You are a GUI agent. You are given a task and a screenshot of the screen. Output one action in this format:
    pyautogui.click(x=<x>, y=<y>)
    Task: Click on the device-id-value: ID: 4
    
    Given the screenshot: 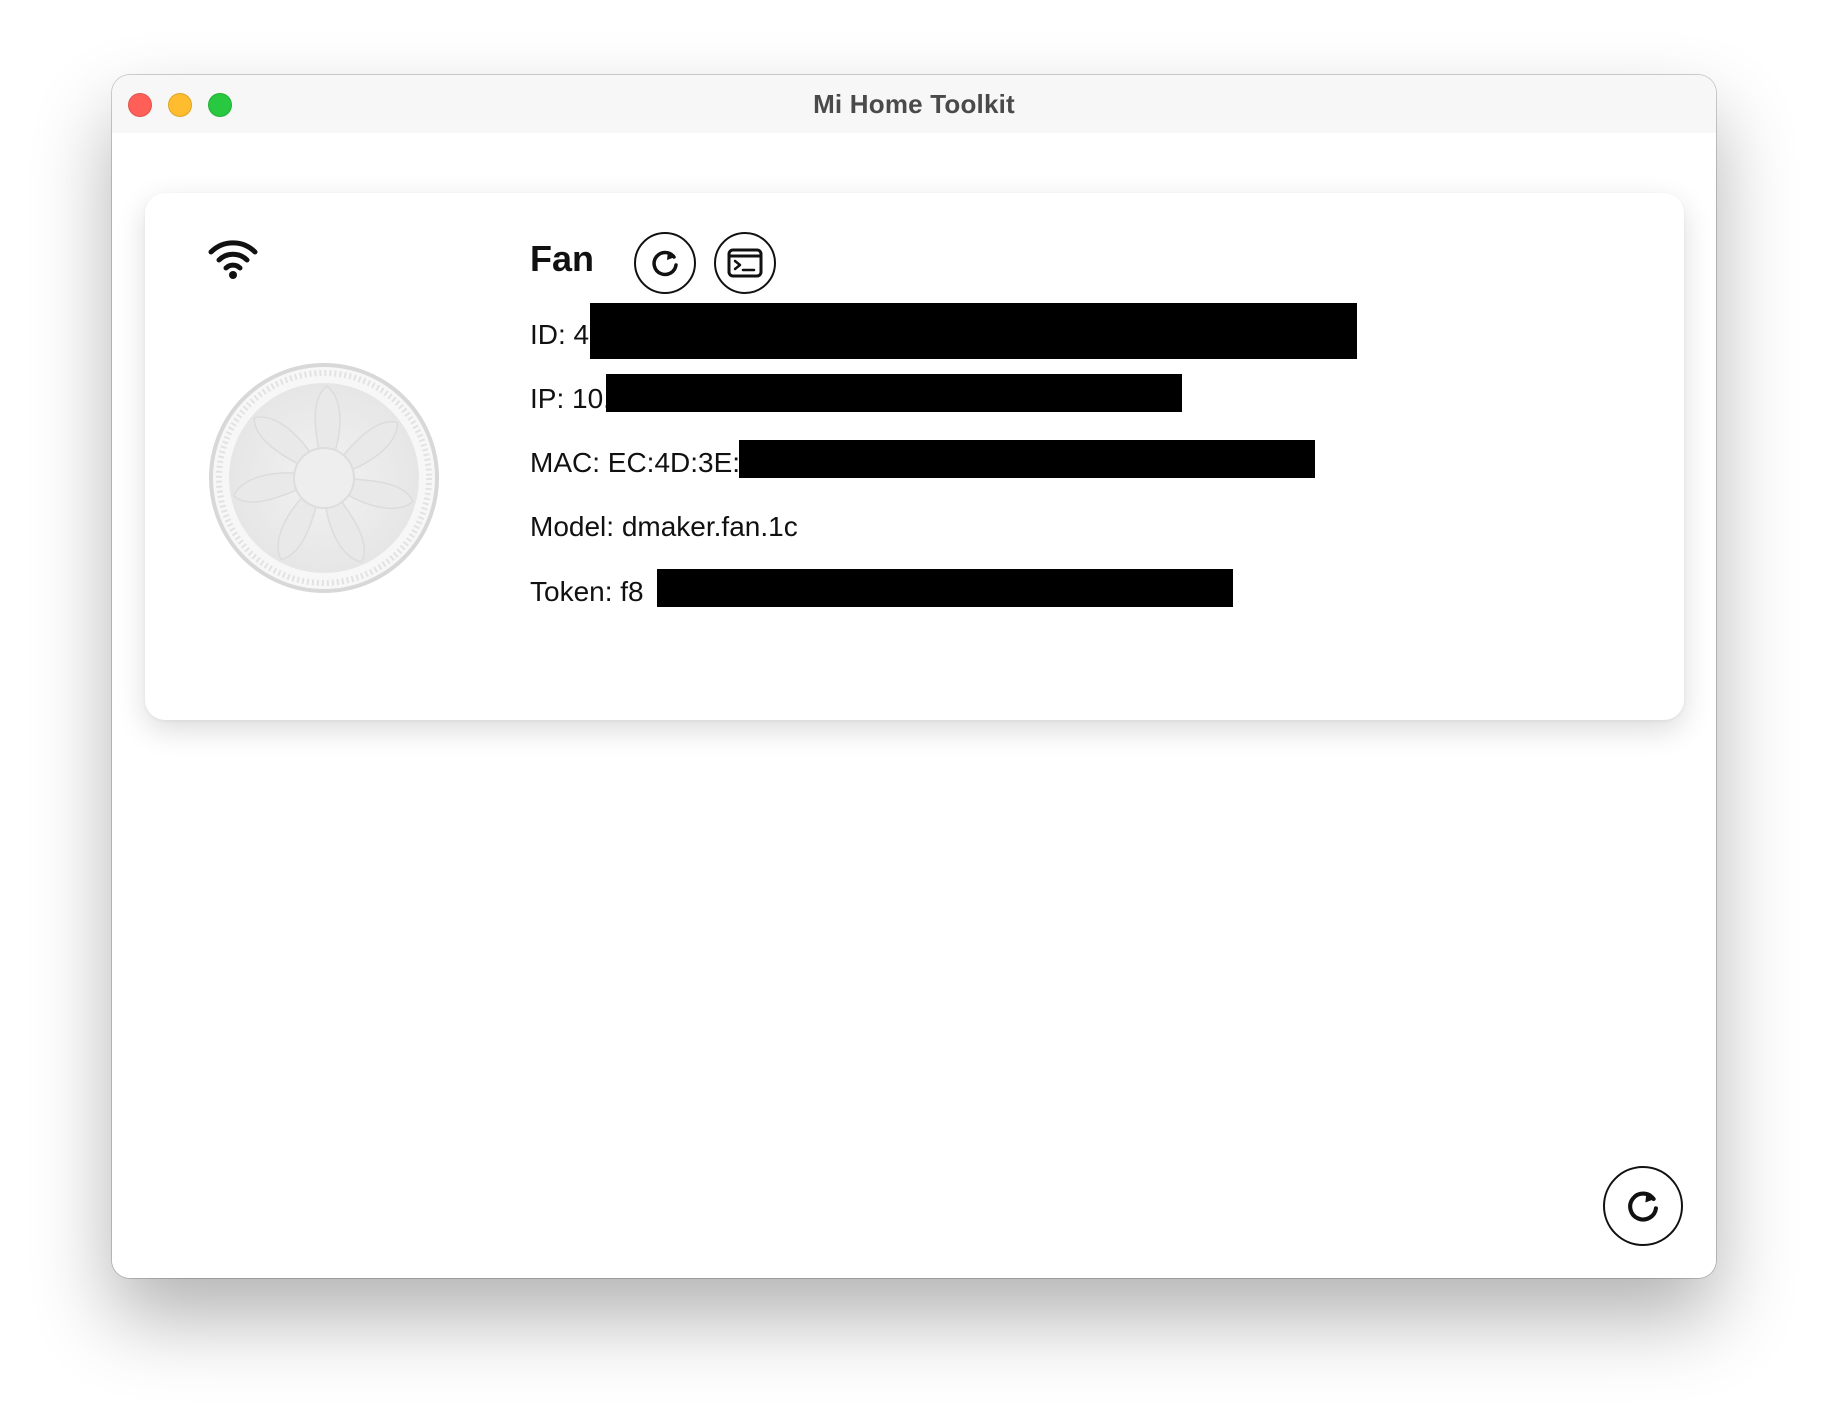 What is the action you would take?
    pyautogui.click(x=560, y=334)
    